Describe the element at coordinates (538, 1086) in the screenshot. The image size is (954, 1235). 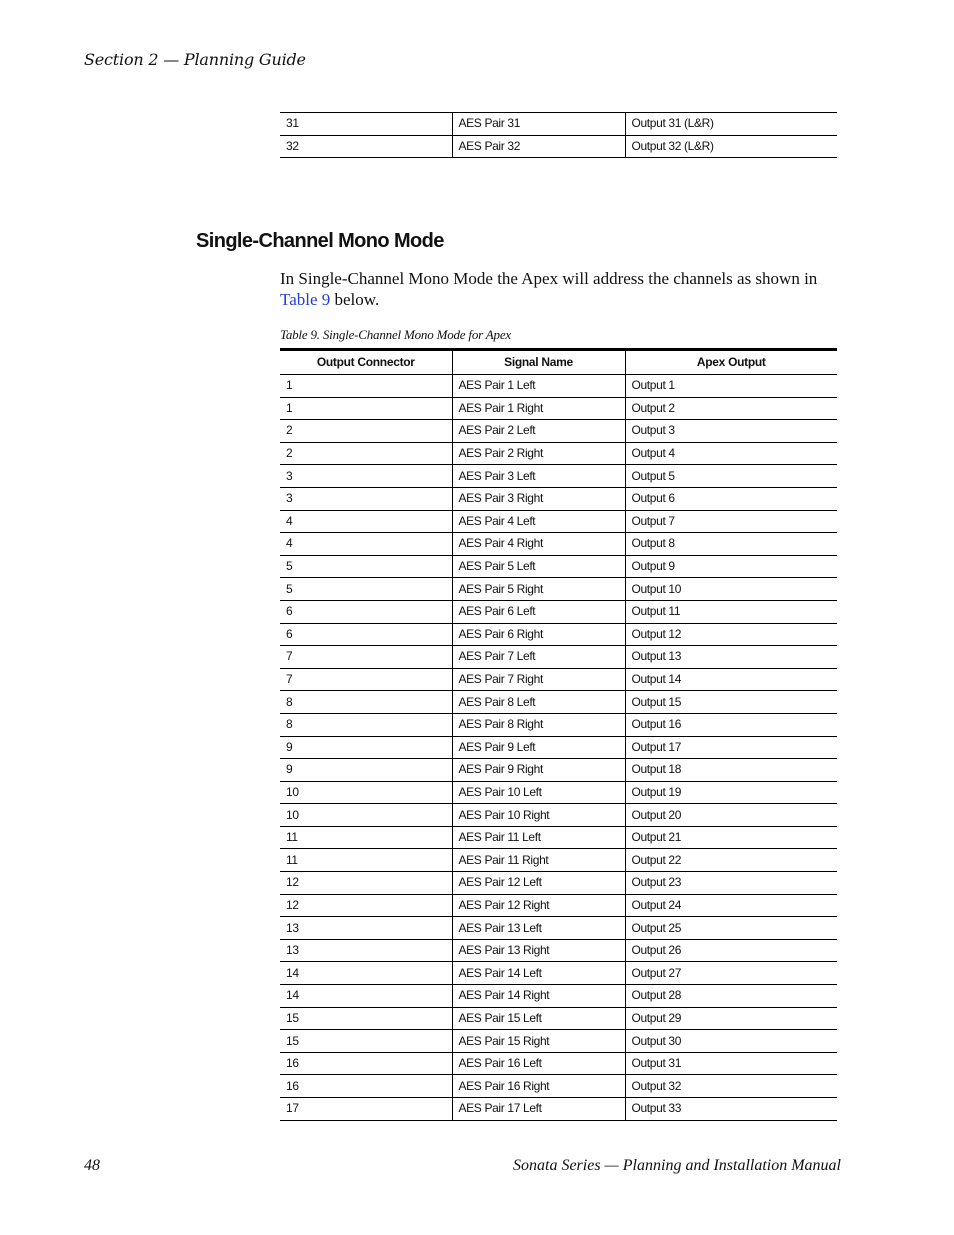
I see `cell-signal-name: AES Pair 16 Right` at that location.